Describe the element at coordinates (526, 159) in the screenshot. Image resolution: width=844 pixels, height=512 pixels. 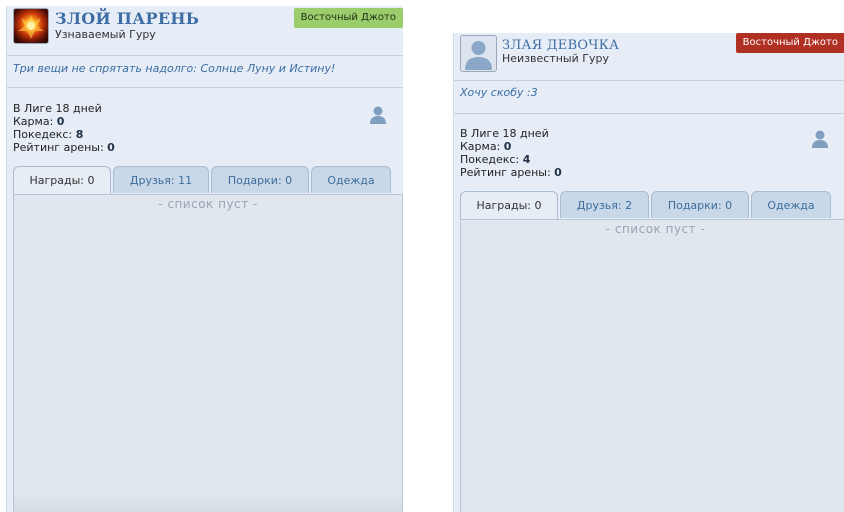
I see `pokedex-value: 4` at that location.